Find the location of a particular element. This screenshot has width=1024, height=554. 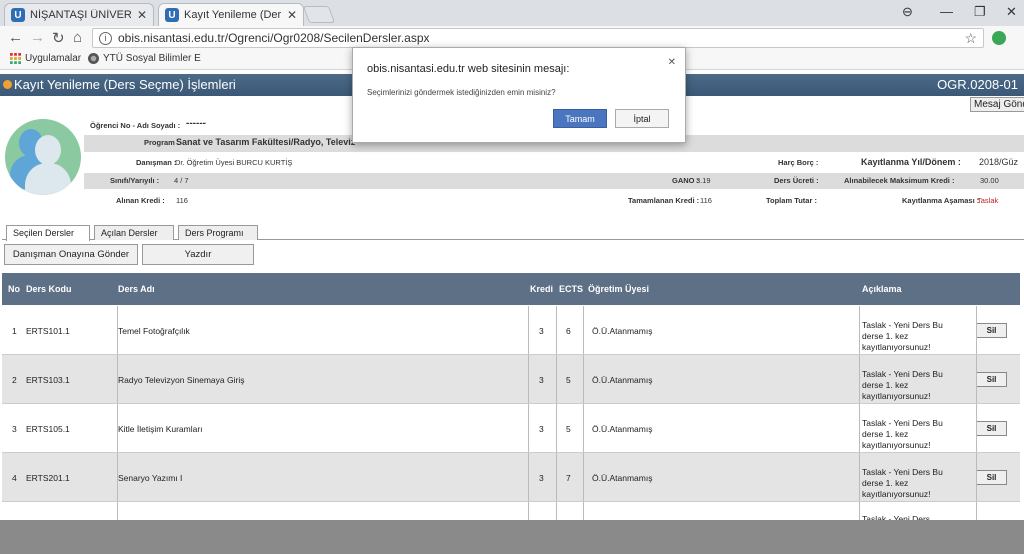

bookmark-ytu: YTÜ Sosyal Bilimler E is located at coordinates (144, 58).